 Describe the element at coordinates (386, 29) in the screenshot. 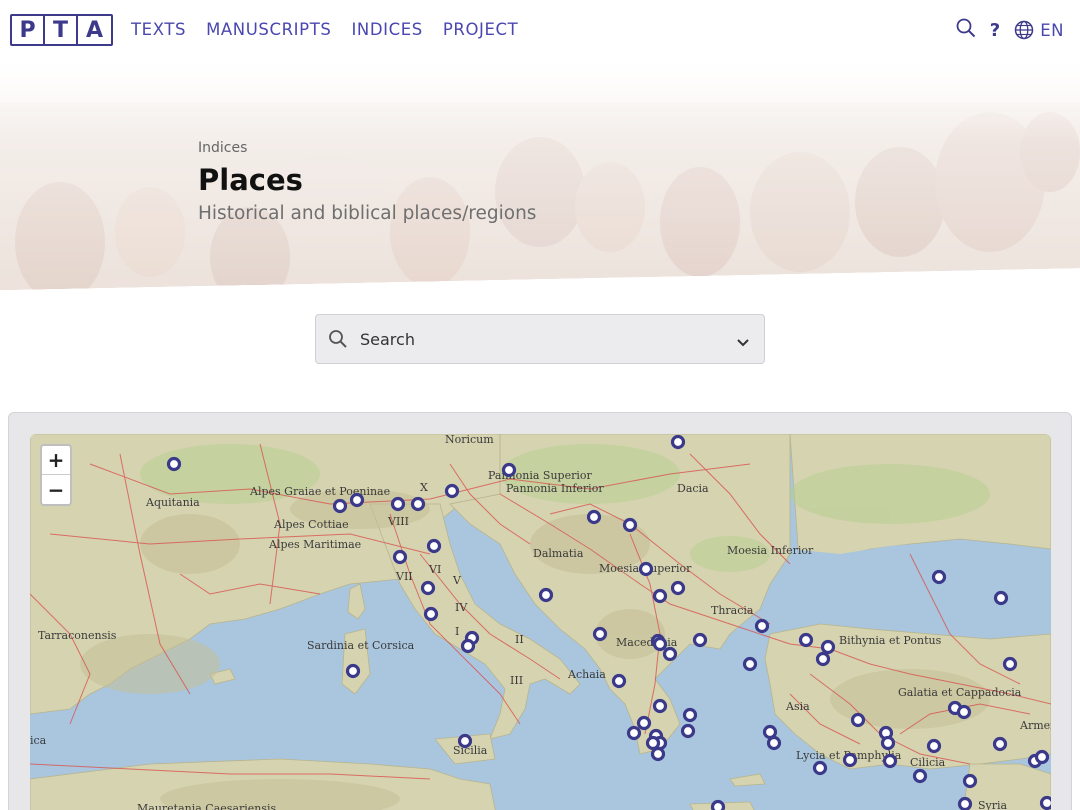

I see `nav-link-indices: INDICES` at that location.